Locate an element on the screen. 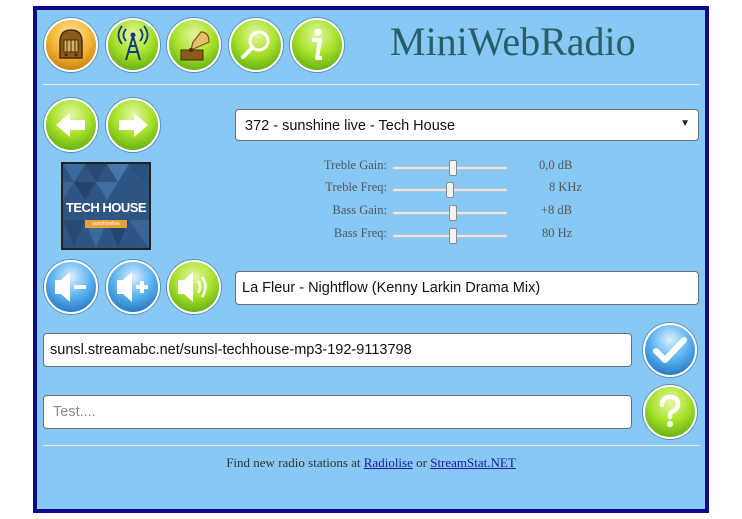  treble-freq-label: Treble Freq: is located at coordinates (356, 187).